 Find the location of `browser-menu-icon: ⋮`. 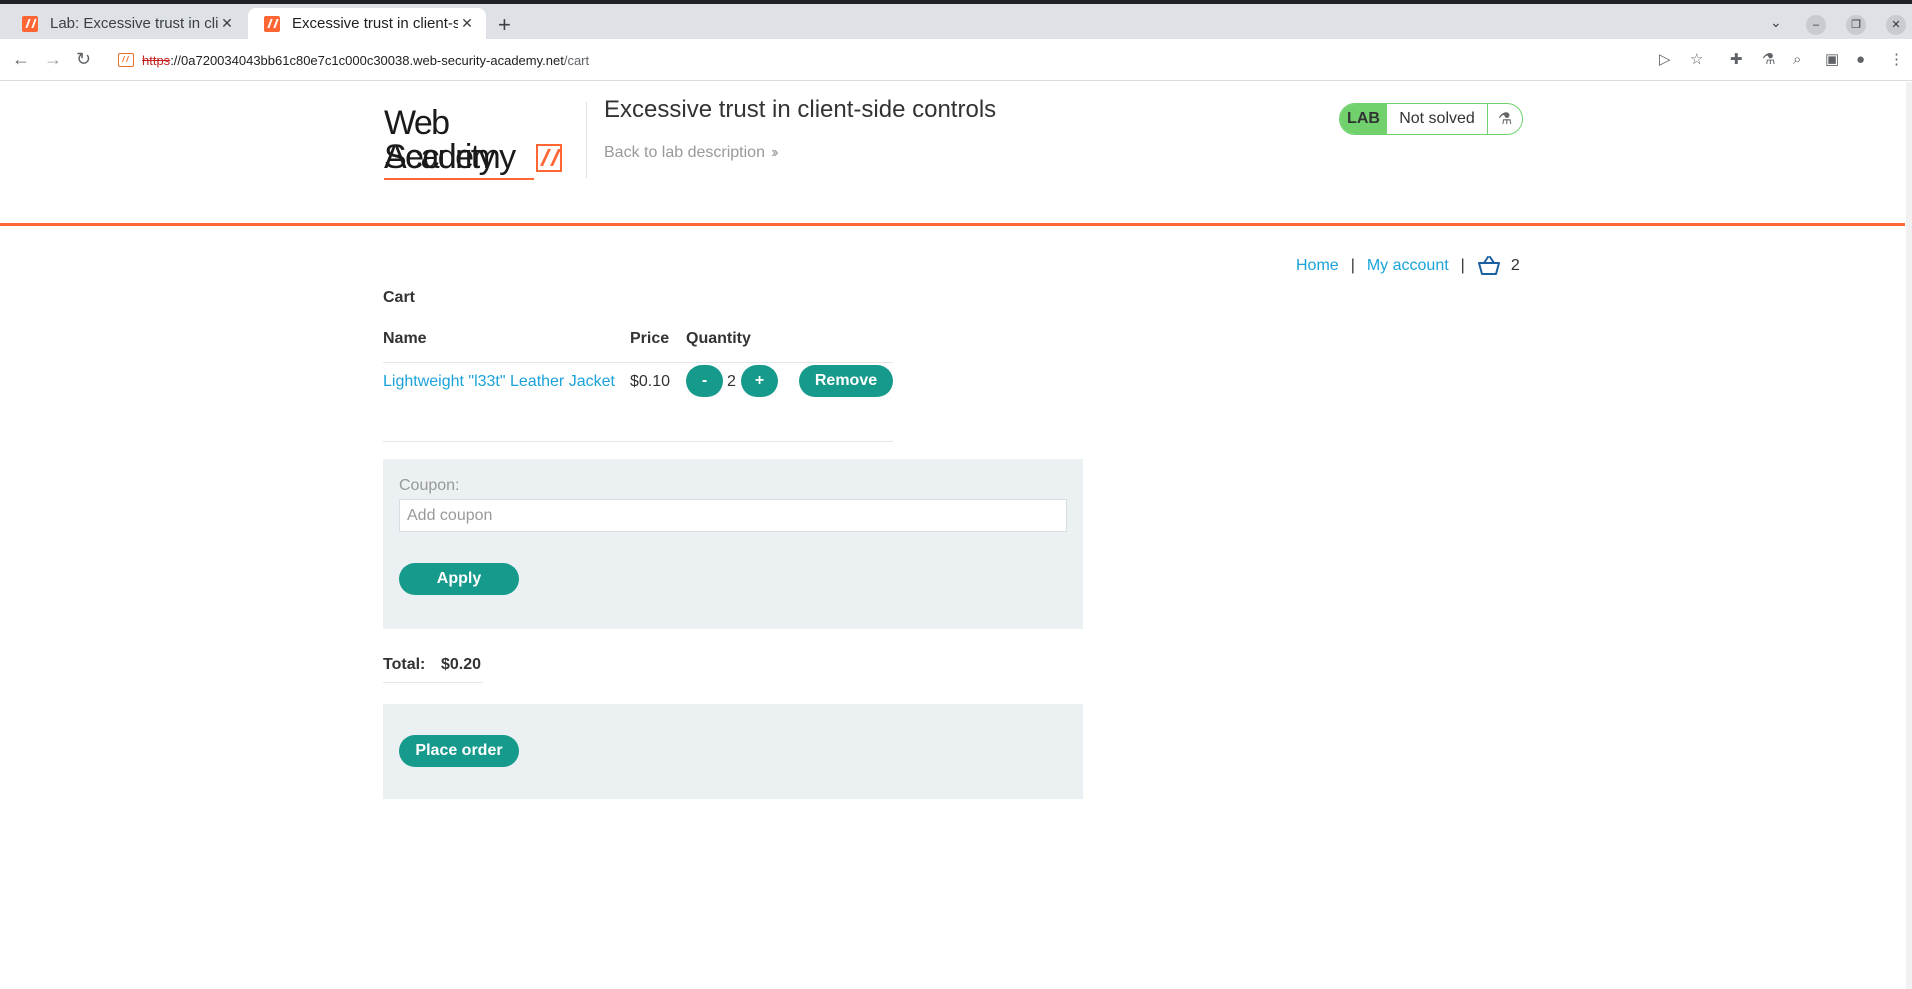

browser-menu-icon: ⋮ is located at coordinates (1896, 60).